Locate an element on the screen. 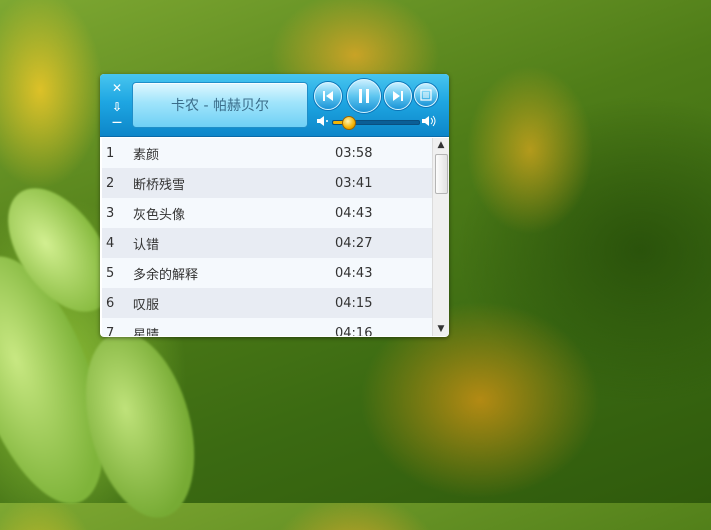 This screenshot has height=530, width=711. playlist-row: 3 灰色头像 04:43 is located at coordinates (267, 213).